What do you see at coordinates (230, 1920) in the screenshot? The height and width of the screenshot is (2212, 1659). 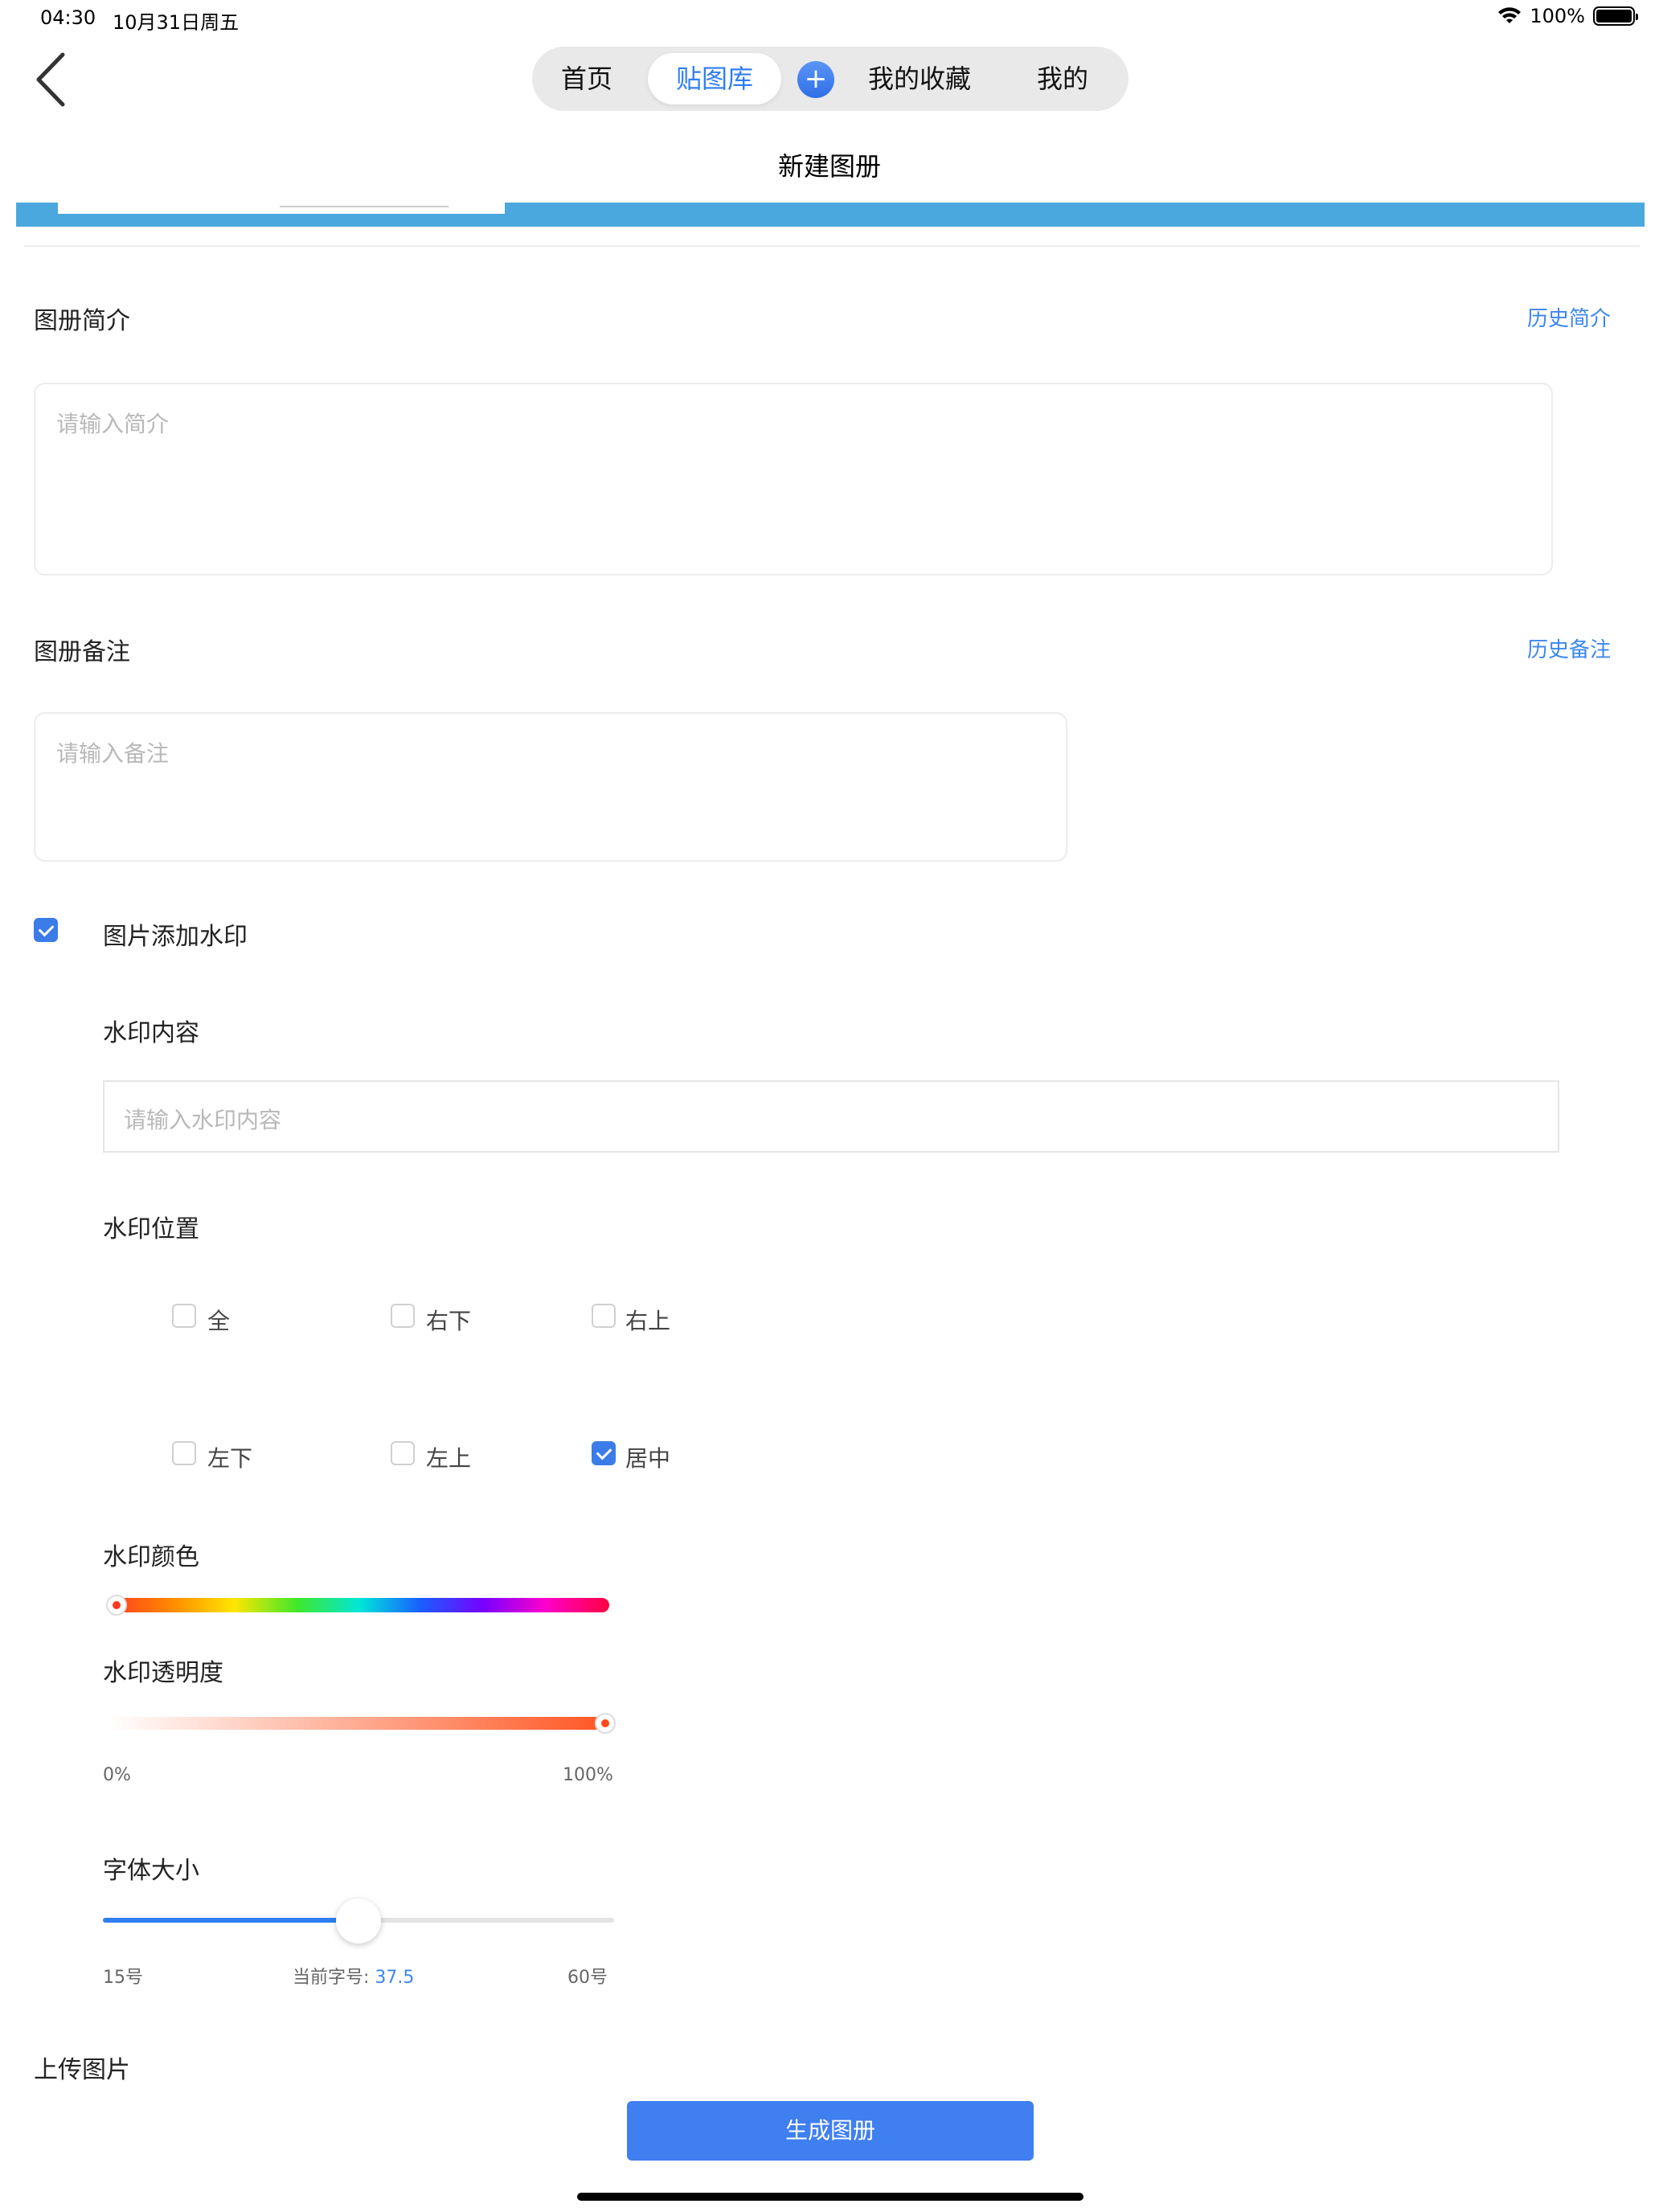 I see `font-size-slider-fill` at bounding box center [230, 1920].